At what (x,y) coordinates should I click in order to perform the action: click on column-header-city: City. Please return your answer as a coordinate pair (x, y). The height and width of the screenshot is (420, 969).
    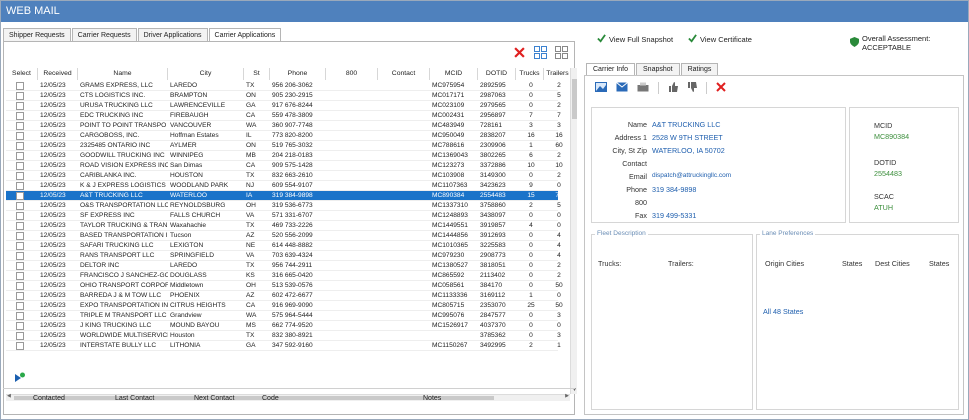
    Looking at the image, I should click on (206, 74).